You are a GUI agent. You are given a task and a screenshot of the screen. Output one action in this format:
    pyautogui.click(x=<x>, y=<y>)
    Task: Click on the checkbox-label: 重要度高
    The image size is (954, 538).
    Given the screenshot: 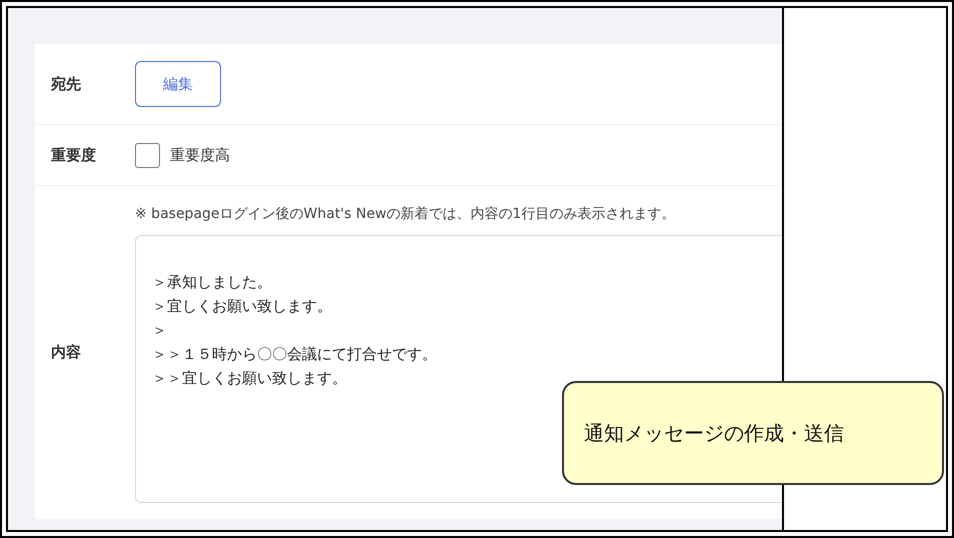 What is the action you would take?
    pyautogui.click(x=200, y=155)
    